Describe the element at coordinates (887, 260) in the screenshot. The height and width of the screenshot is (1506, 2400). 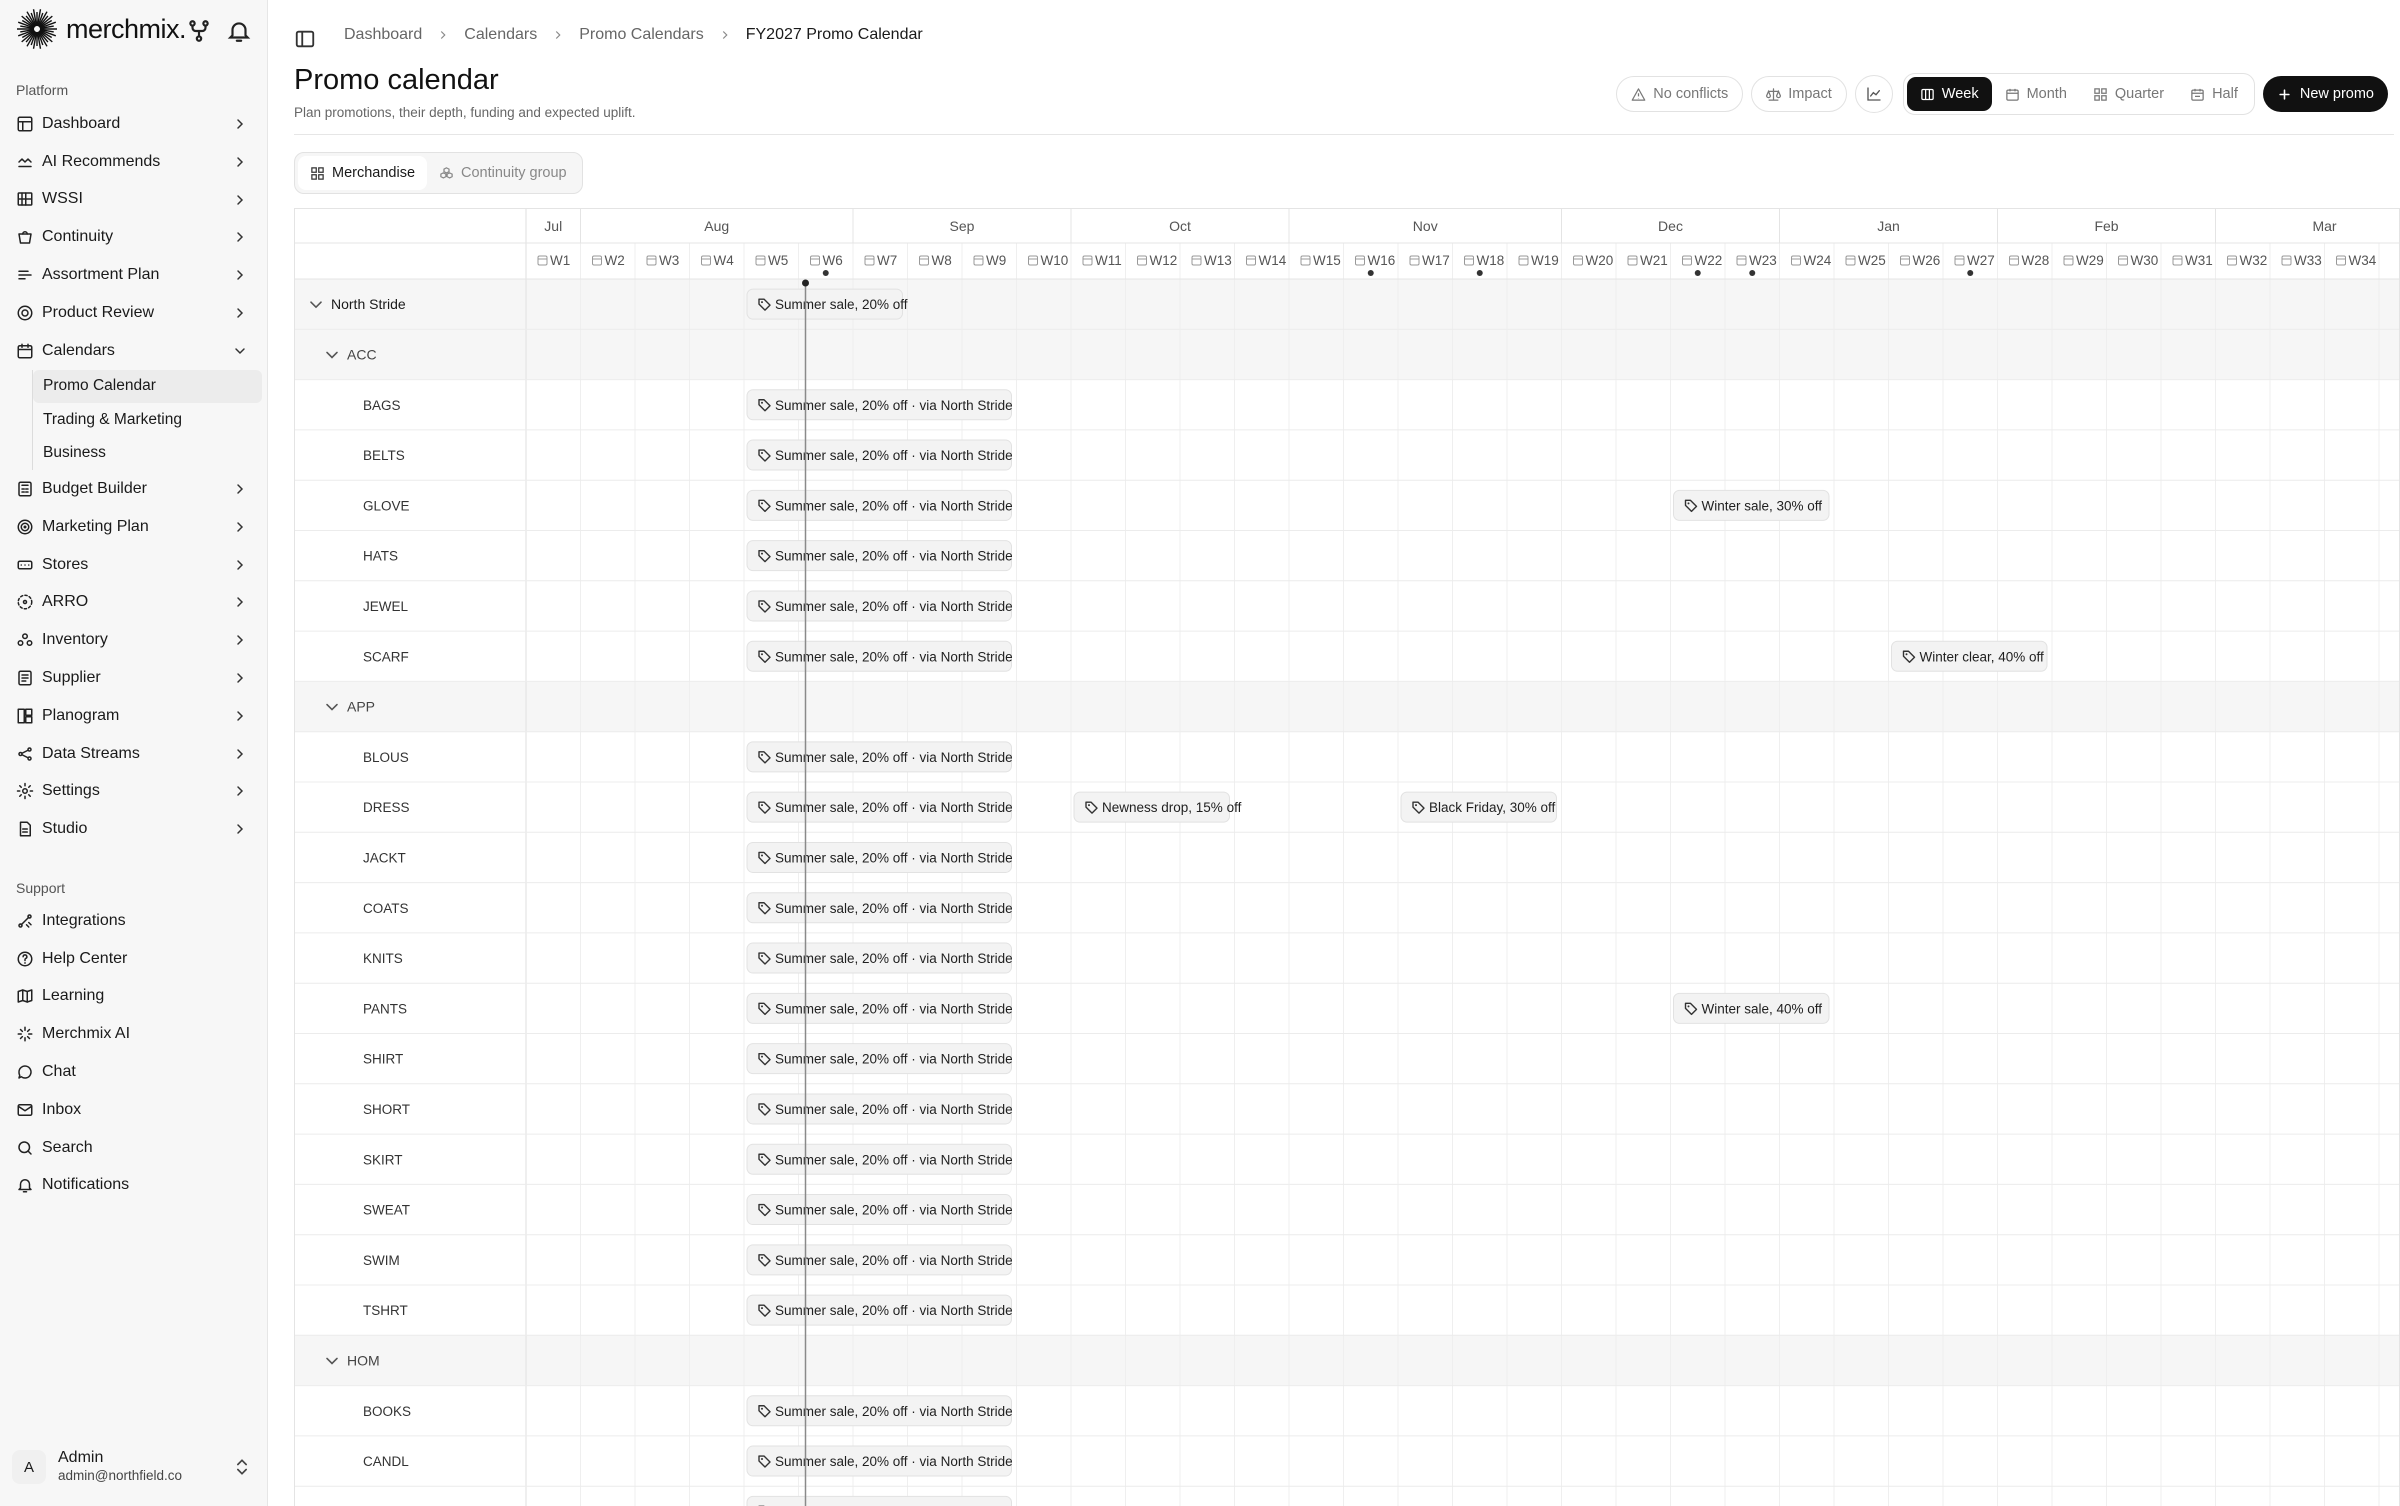
I see `week-label: W7` at that location.